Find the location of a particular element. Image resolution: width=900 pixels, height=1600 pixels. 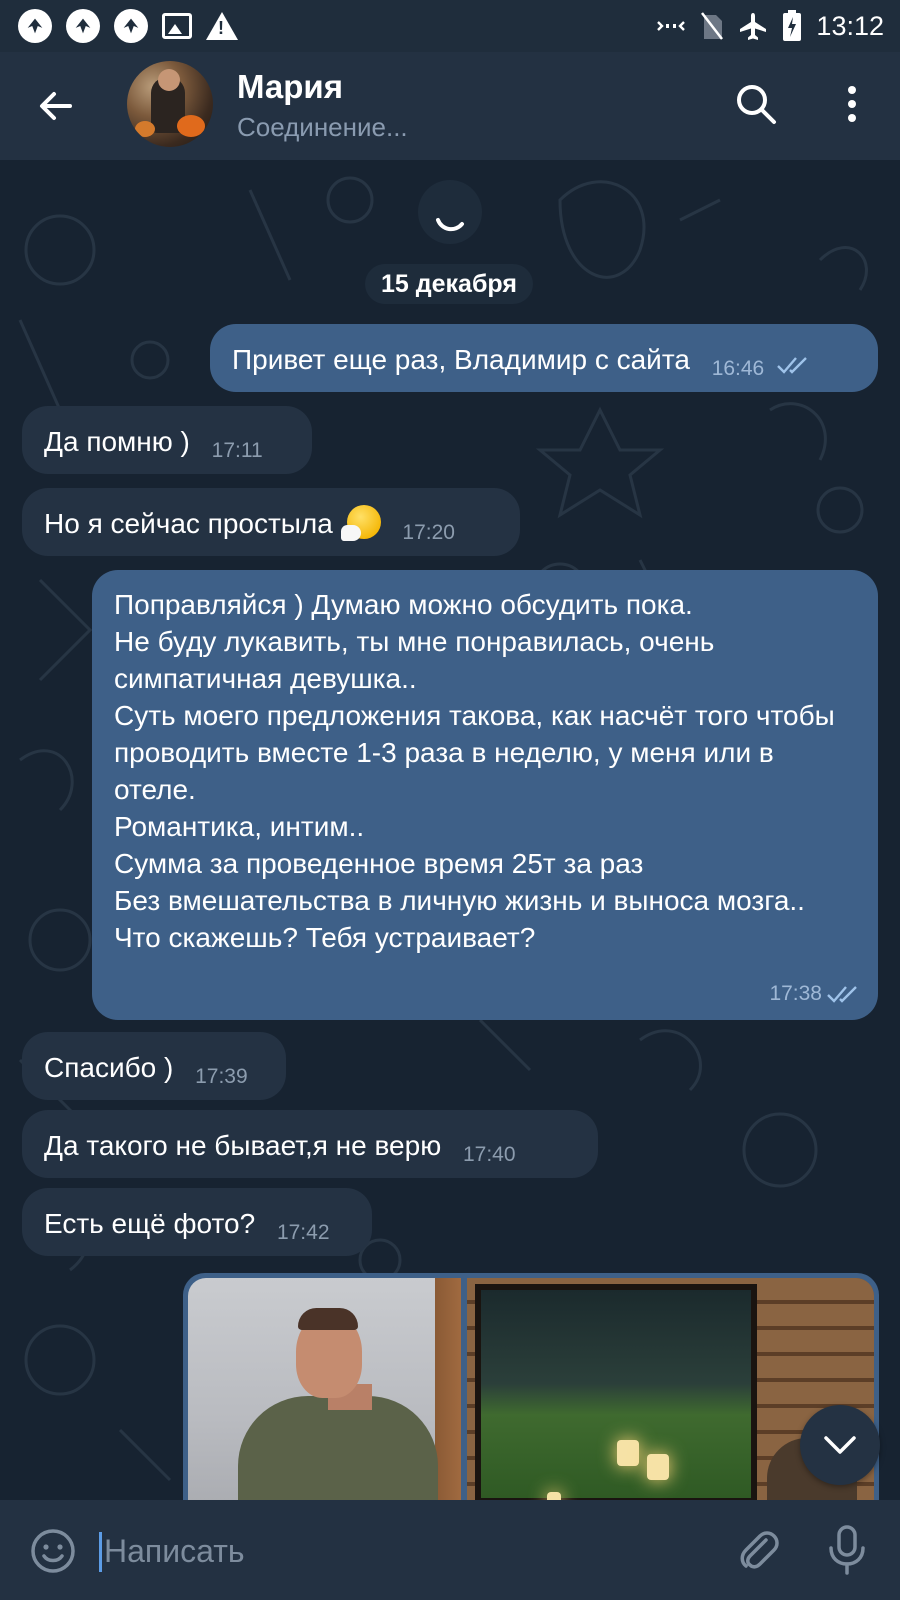

photo-thumbnail is located at coordinates (325, 1389).